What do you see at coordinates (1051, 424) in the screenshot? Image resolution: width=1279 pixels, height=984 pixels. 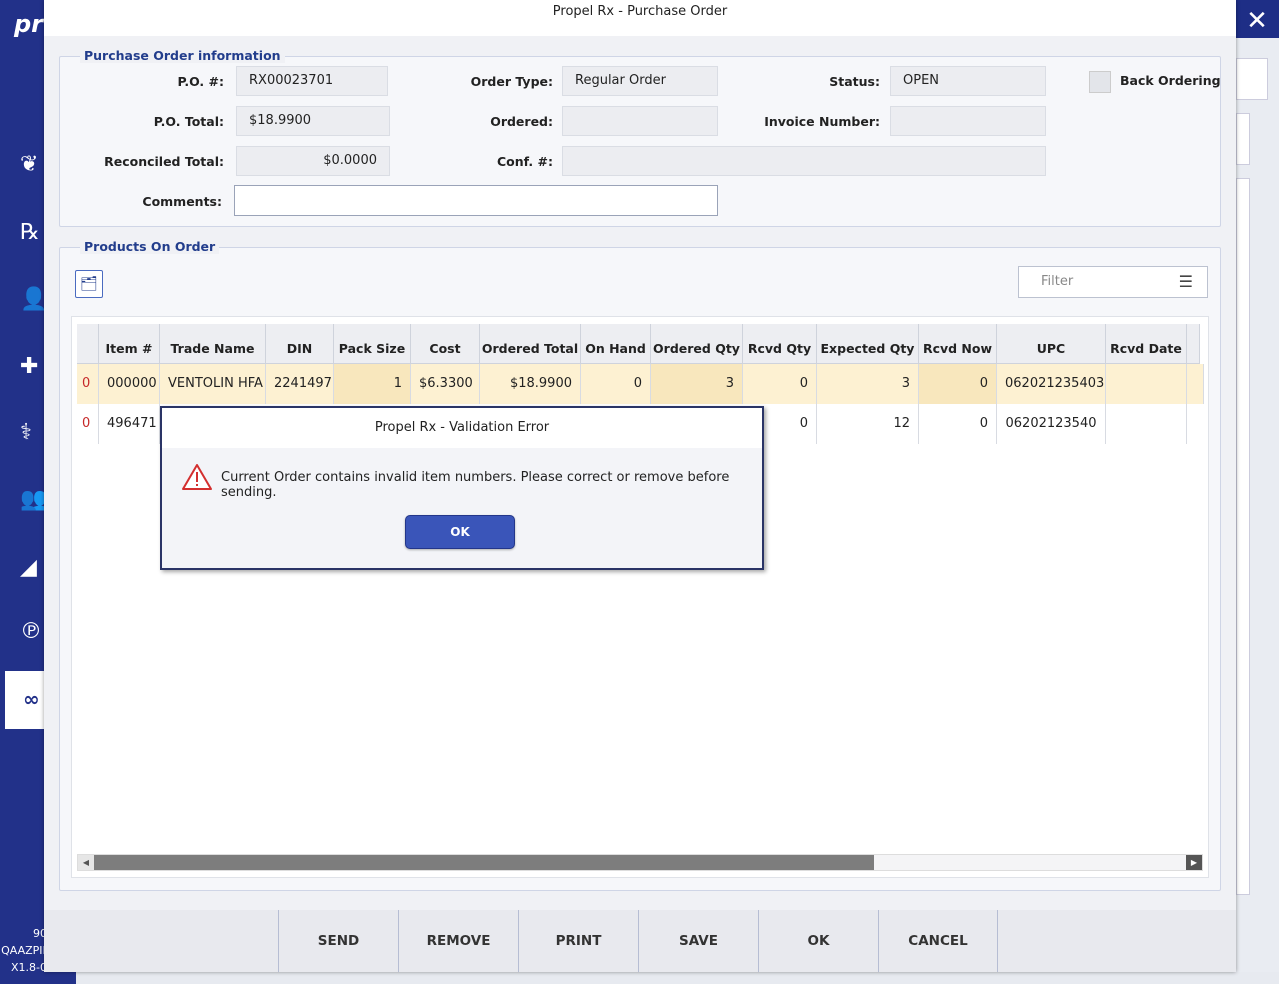 I see `table-row-upc: 06202123540` at bounding box center [1051, 424].